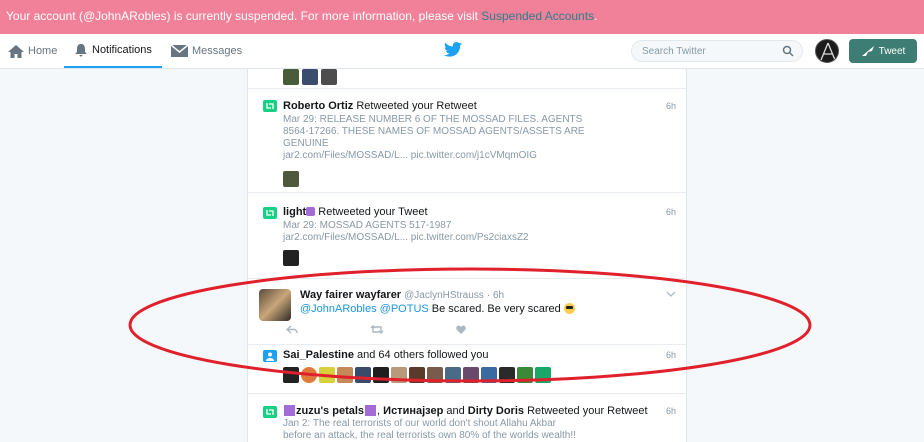  What do you see at coordinates (270, 356) in the screenshot?
I see `follow-person-icon` at bounding box center [270, 356].